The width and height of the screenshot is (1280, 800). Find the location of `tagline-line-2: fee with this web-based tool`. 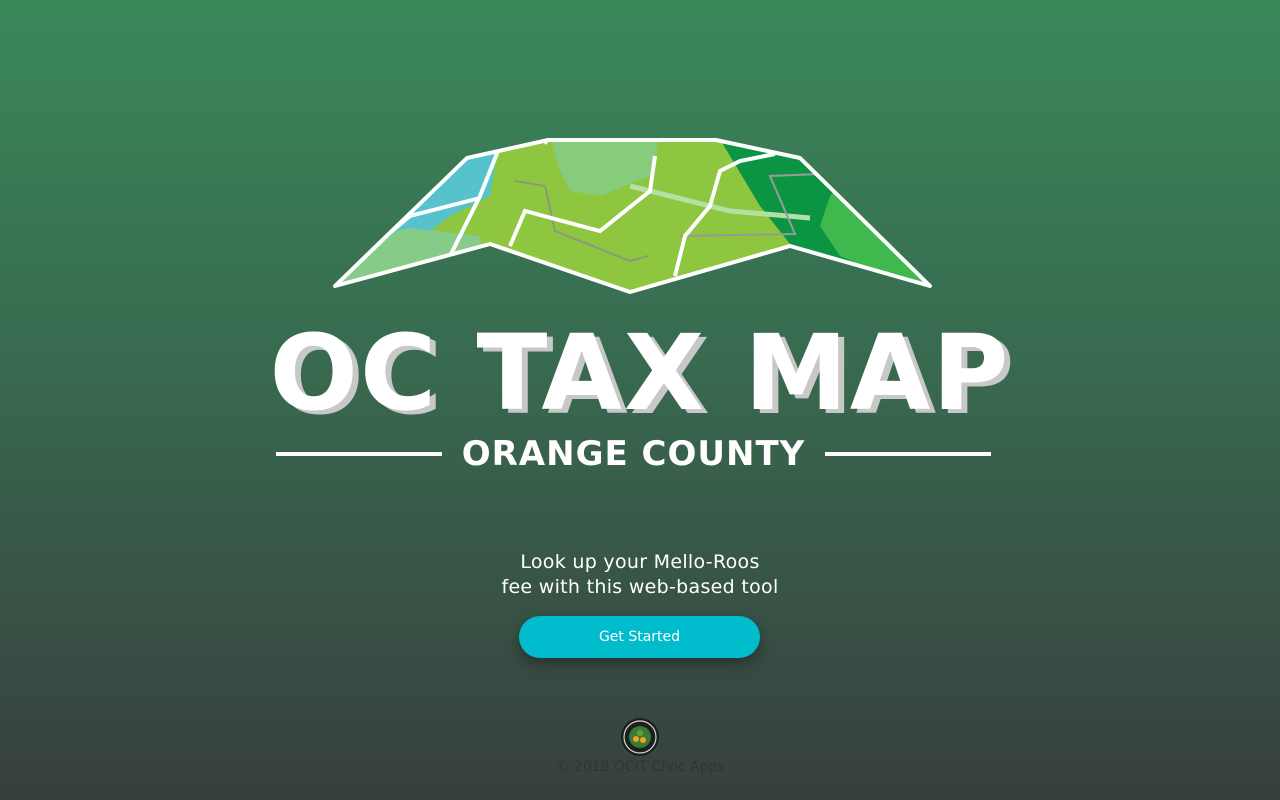

tagline-line-2: fee with this web-based tool is located at coordinates (640, 587).